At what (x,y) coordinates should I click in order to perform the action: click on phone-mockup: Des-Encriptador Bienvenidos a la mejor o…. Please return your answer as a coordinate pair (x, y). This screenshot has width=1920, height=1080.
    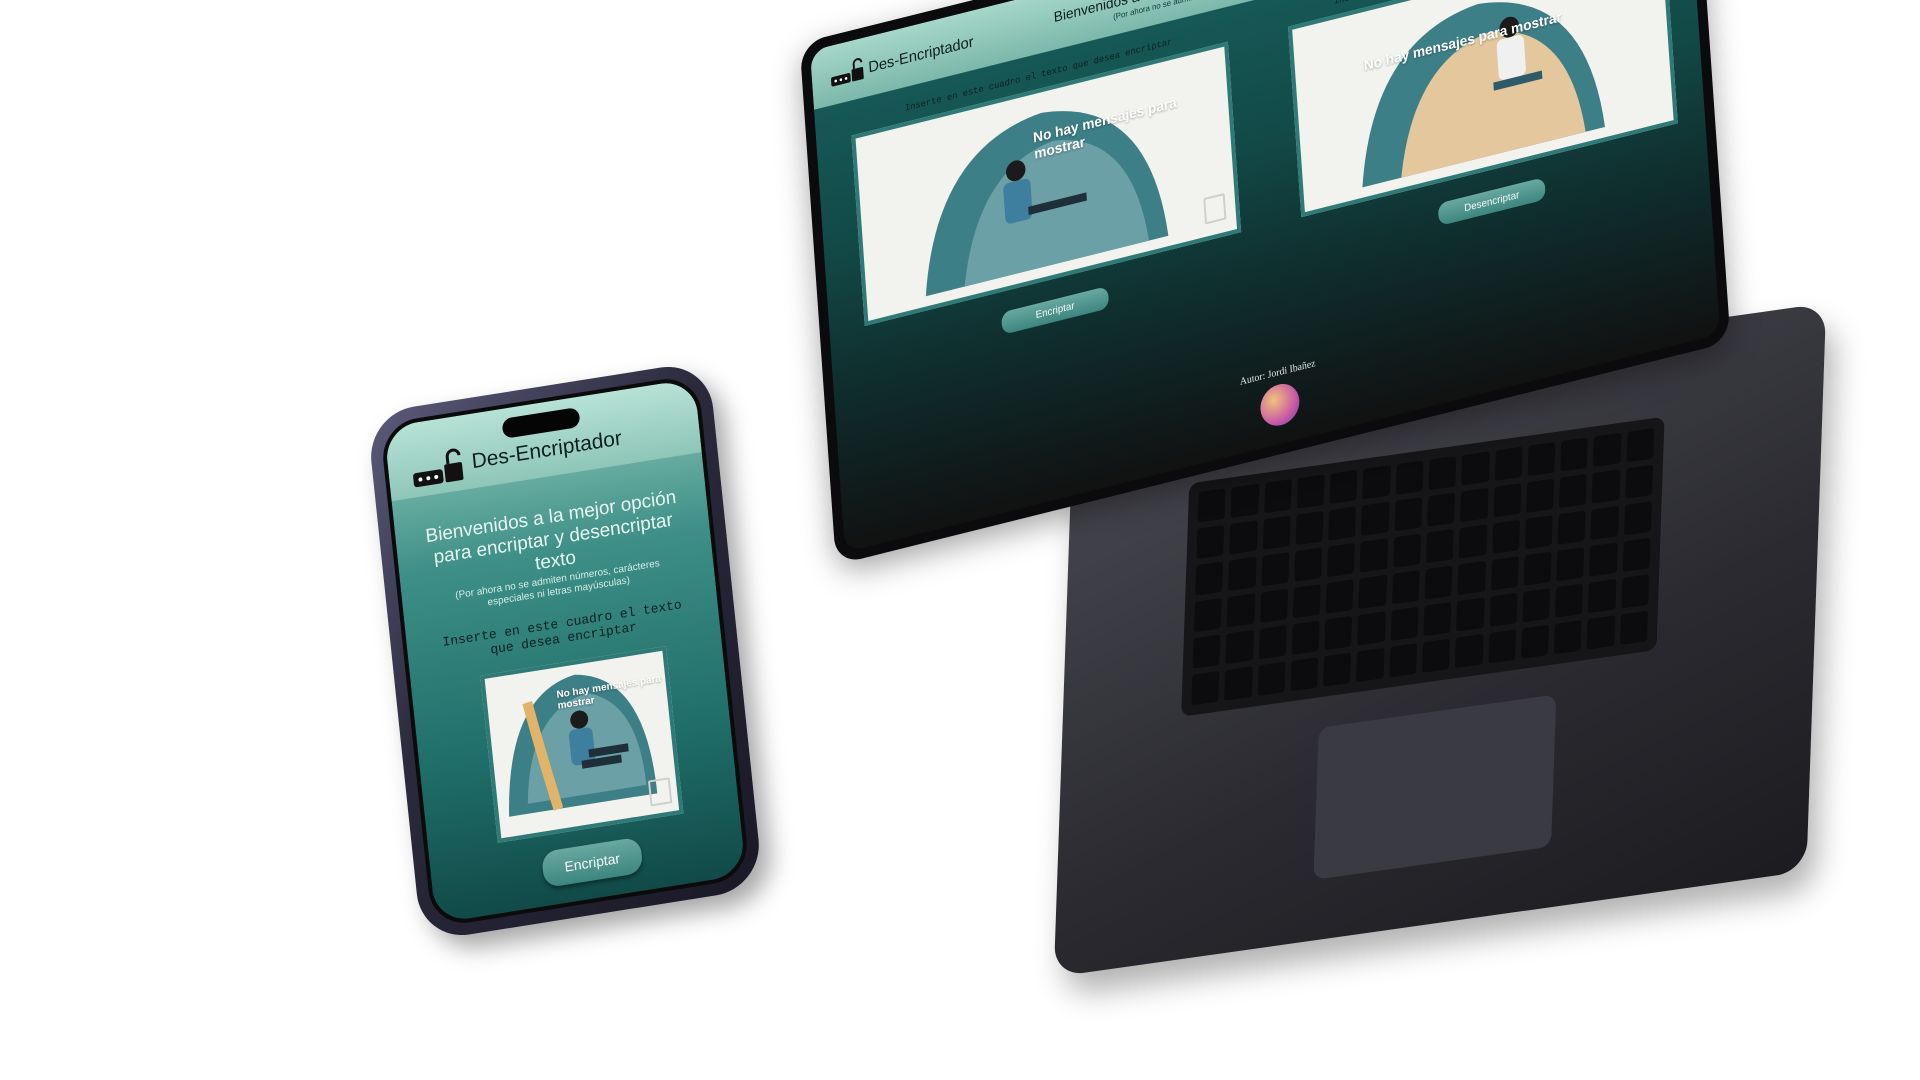
    Looking at the image, I should click on (565, 651).